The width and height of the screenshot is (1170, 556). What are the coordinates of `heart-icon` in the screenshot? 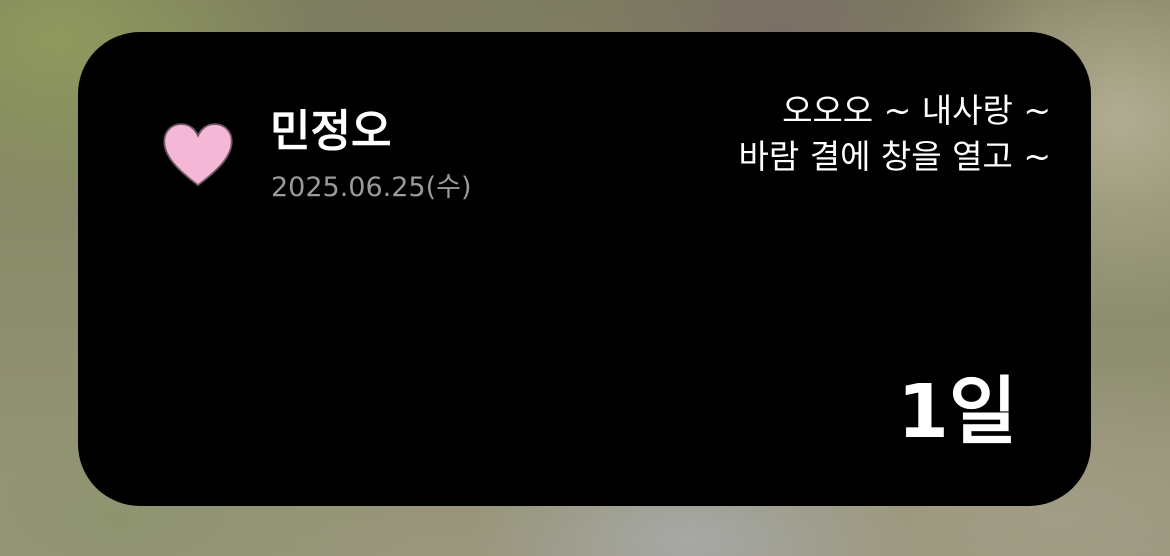 It's located at (198, 155).